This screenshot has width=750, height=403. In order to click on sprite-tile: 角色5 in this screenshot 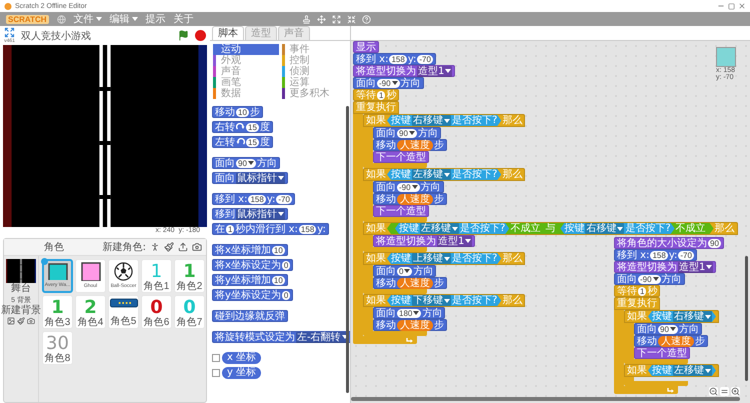, I will do `click(123, 312)`.